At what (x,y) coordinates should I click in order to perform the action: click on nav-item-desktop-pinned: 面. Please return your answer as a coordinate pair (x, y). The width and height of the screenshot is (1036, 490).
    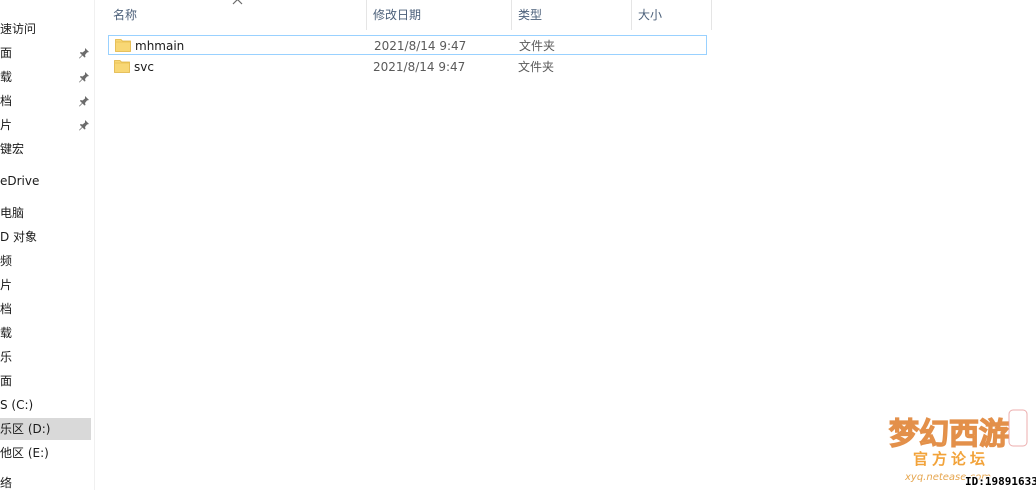
    Looking at the image, I should click on (45, 53).